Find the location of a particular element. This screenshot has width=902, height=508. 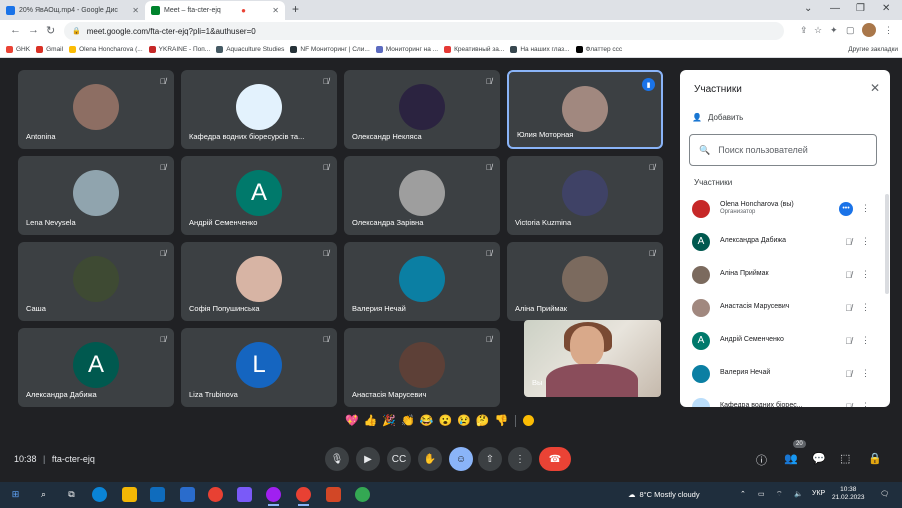

reload-icon: ↻ is located at coordinates (50, 30).